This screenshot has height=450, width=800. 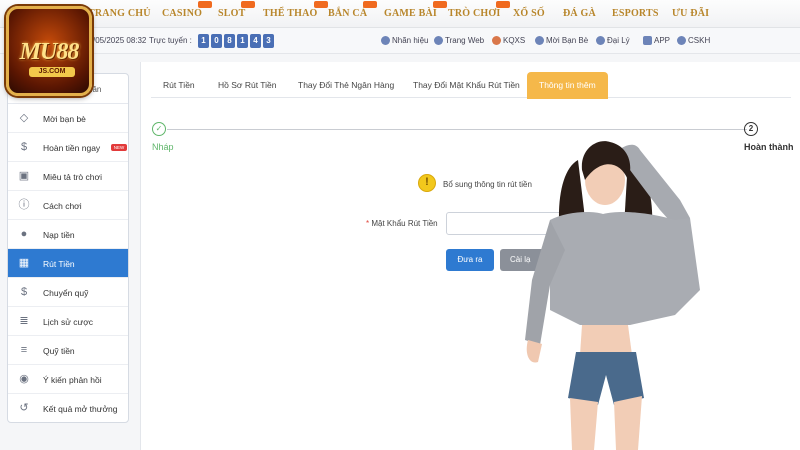 I want to click on link-brand: Nhãn hiệu, so click(x=404, y=40).